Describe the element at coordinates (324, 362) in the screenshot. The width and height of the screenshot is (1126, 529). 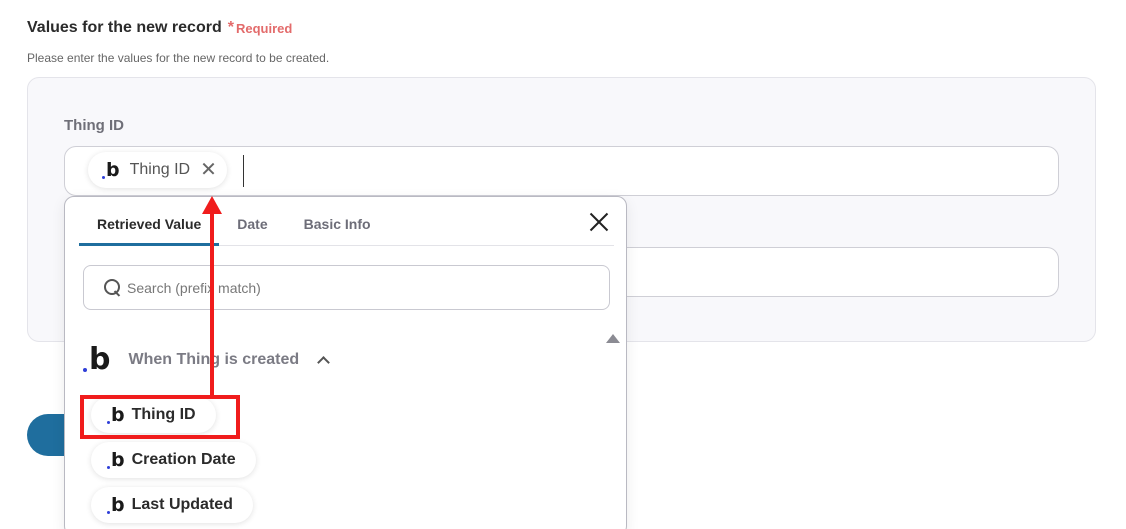
I see `chevron-up-icon` at that location.